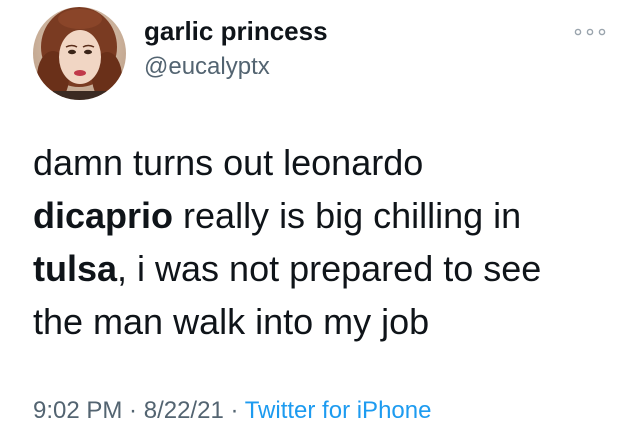  Describe the element at coordinates (231, 321) in the screenshot. I see `tweet-text-line-4: the man walk into my job` at that location.